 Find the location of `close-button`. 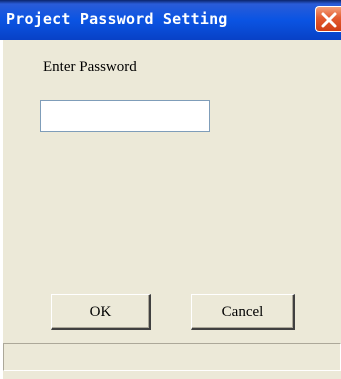

close-button is located at coordinates (328, 19).